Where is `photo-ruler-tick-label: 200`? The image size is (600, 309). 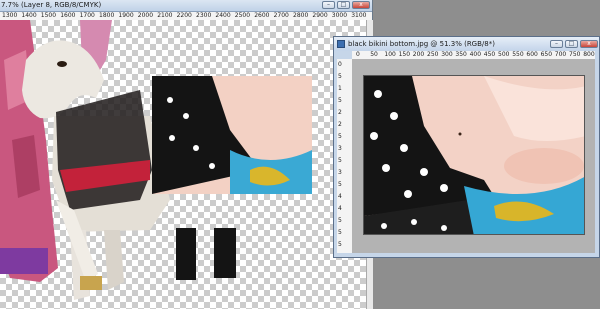 photo-ruler-tick-label: 200 is located at coordinates (418, 54).